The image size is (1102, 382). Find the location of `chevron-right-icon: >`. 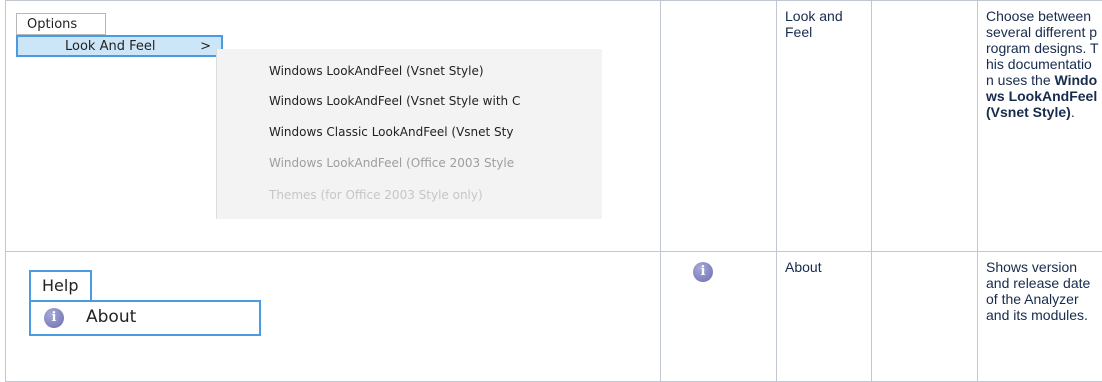

chevron-right-icon: > is located at coordinates (205, 47).